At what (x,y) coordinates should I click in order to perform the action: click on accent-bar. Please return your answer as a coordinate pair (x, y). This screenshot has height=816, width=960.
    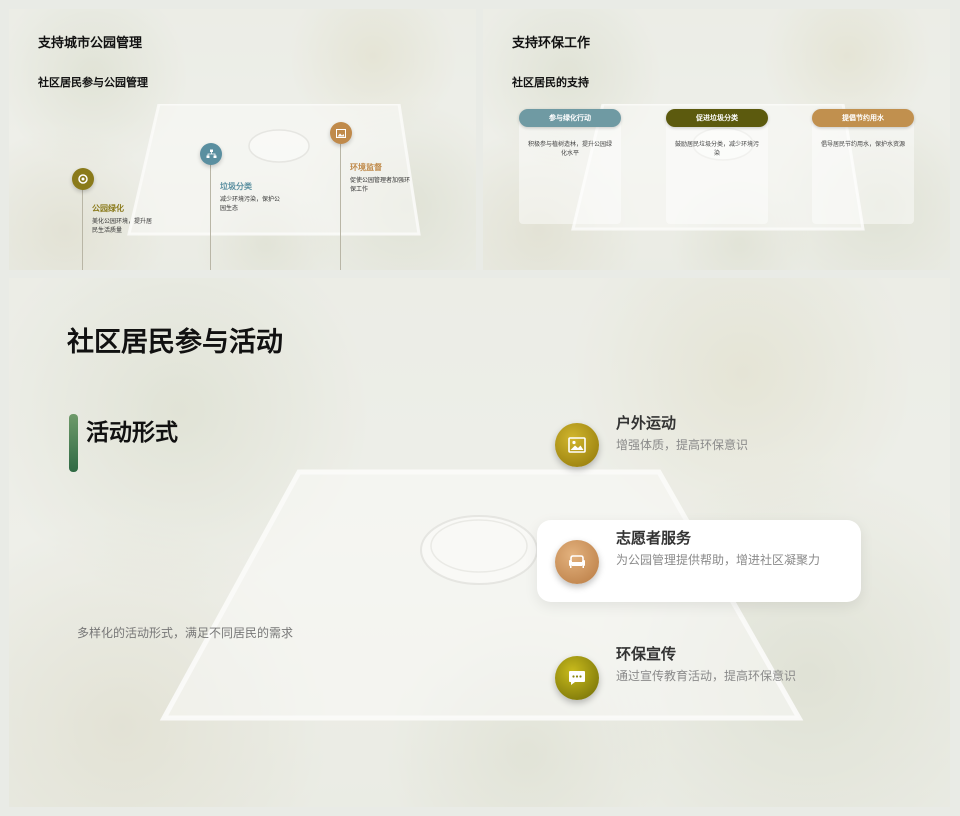
    Looking at the image, I should click on (73, 443).